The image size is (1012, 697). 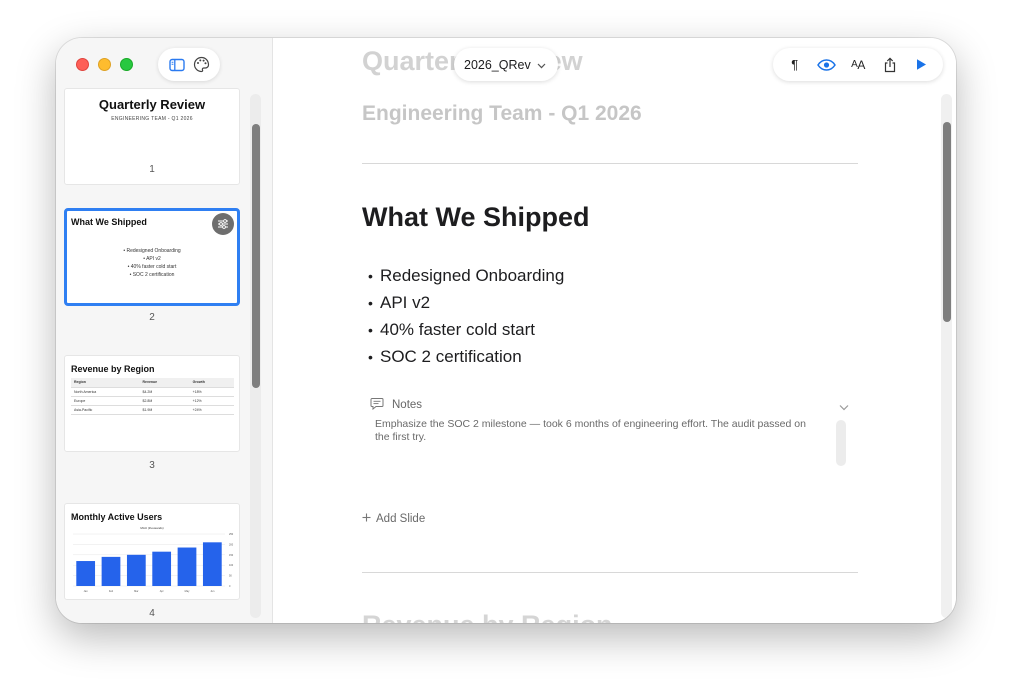 I want to click on plus-icon, so click(x=366, y=519).